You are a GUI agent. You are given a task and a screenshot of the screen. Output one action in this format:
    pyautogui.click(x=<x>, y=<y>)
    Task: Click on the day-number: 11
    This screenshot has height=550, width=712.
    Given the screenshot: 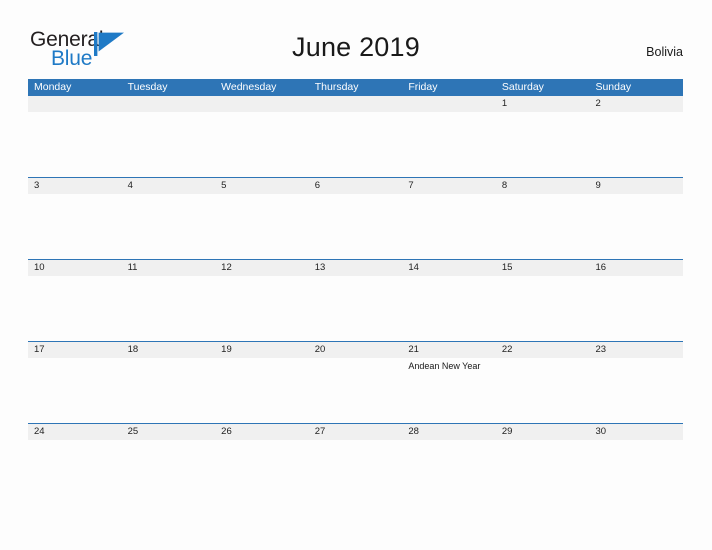 What is the action you would take?
    pyautogui.click(x=169, y=268)
    